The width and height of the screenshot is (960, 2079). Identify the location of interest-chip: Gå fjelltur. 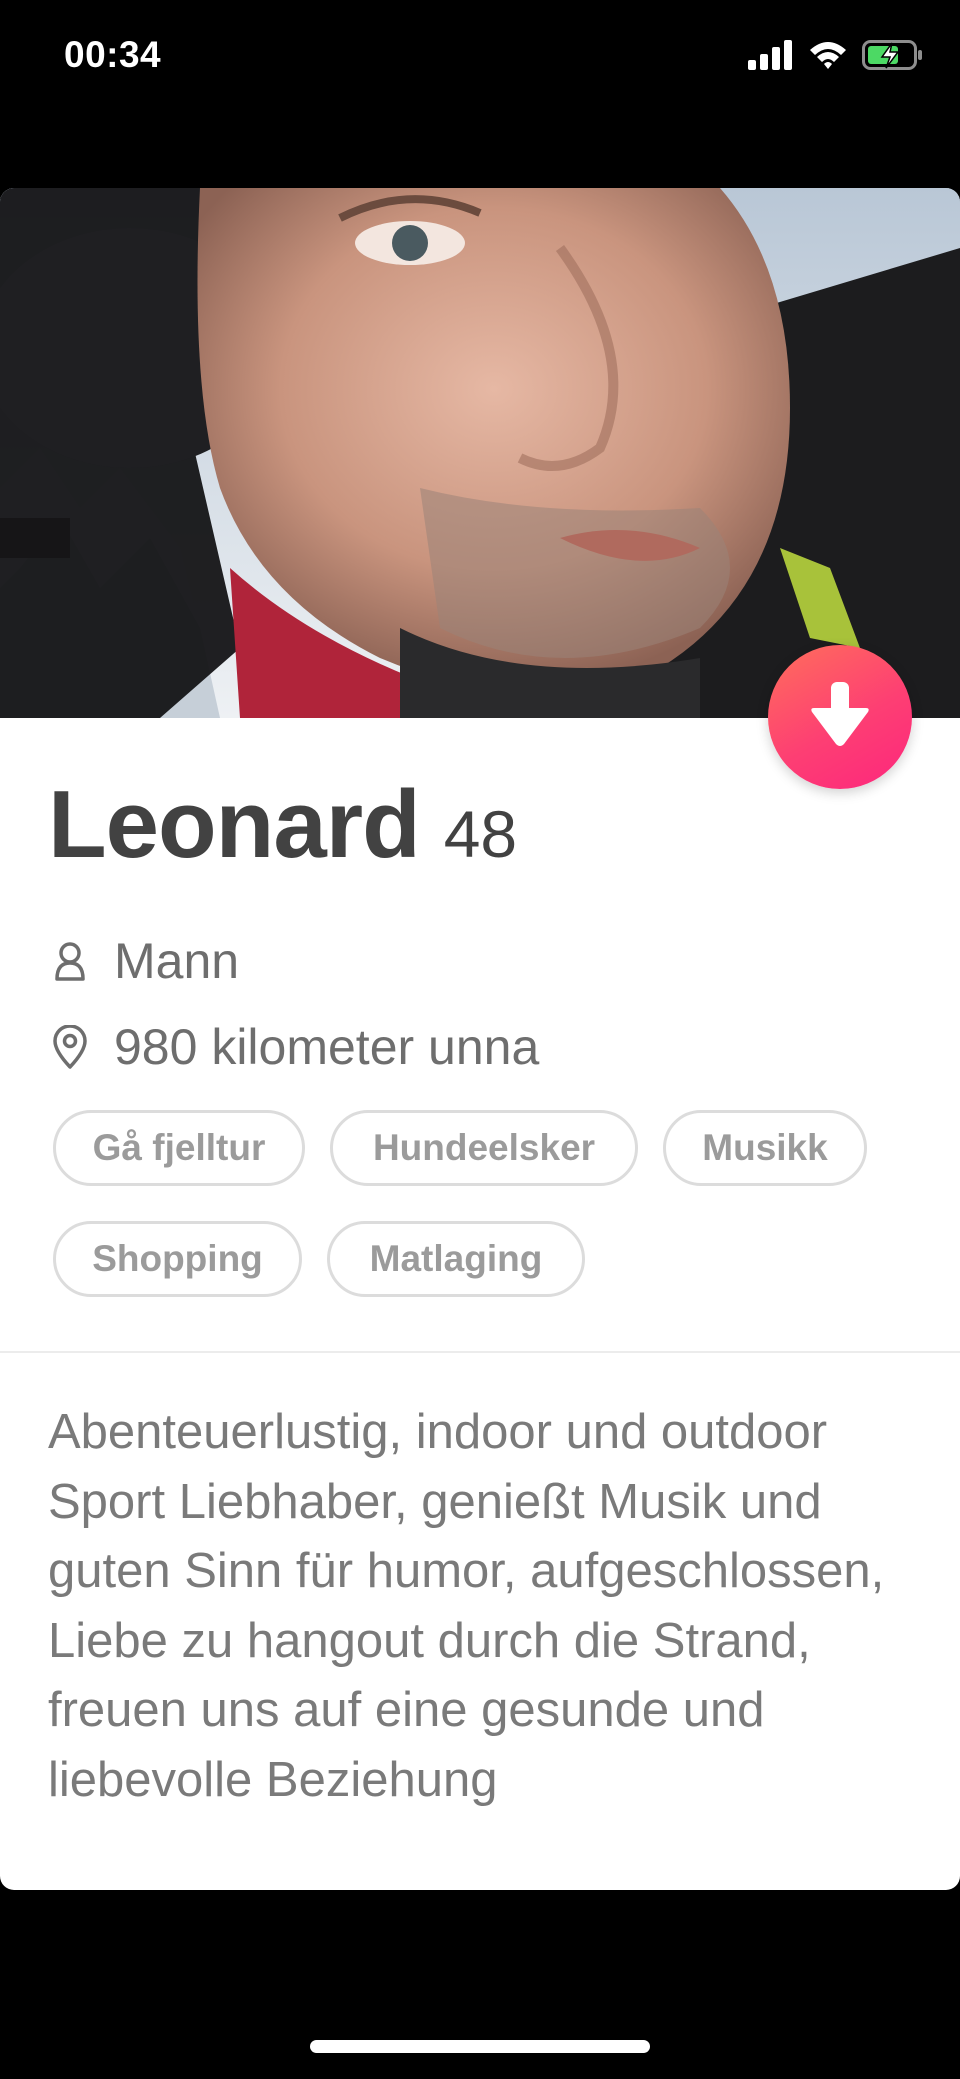
(179, 1148).